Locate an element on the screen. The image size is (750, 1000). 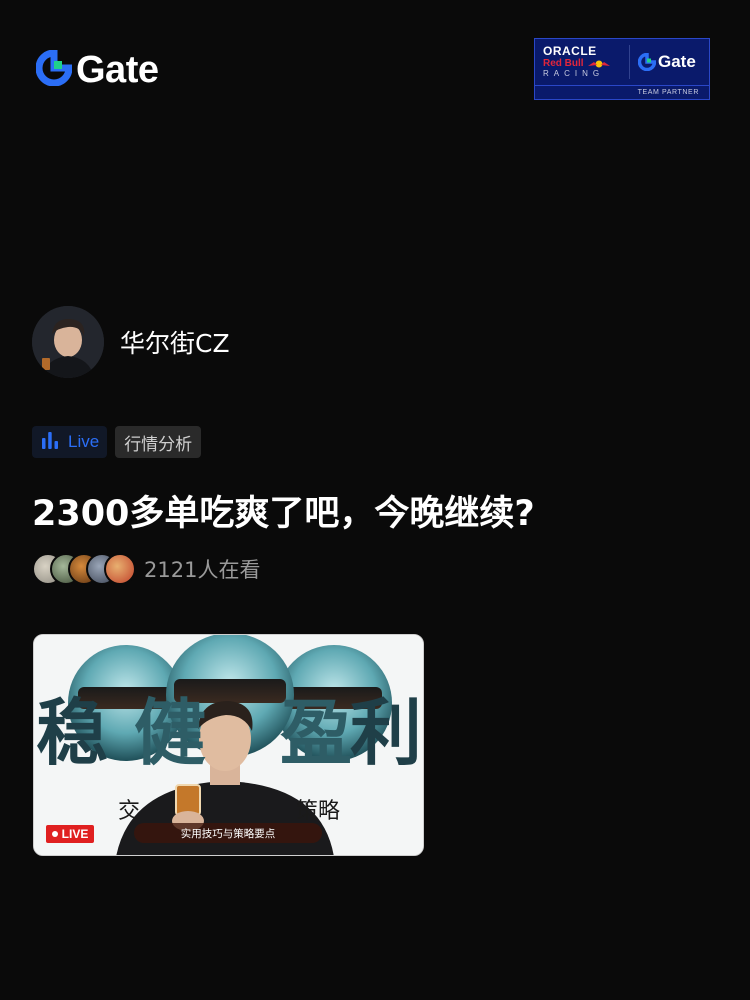
viewer-avatar is located at coordinates (120, 569).